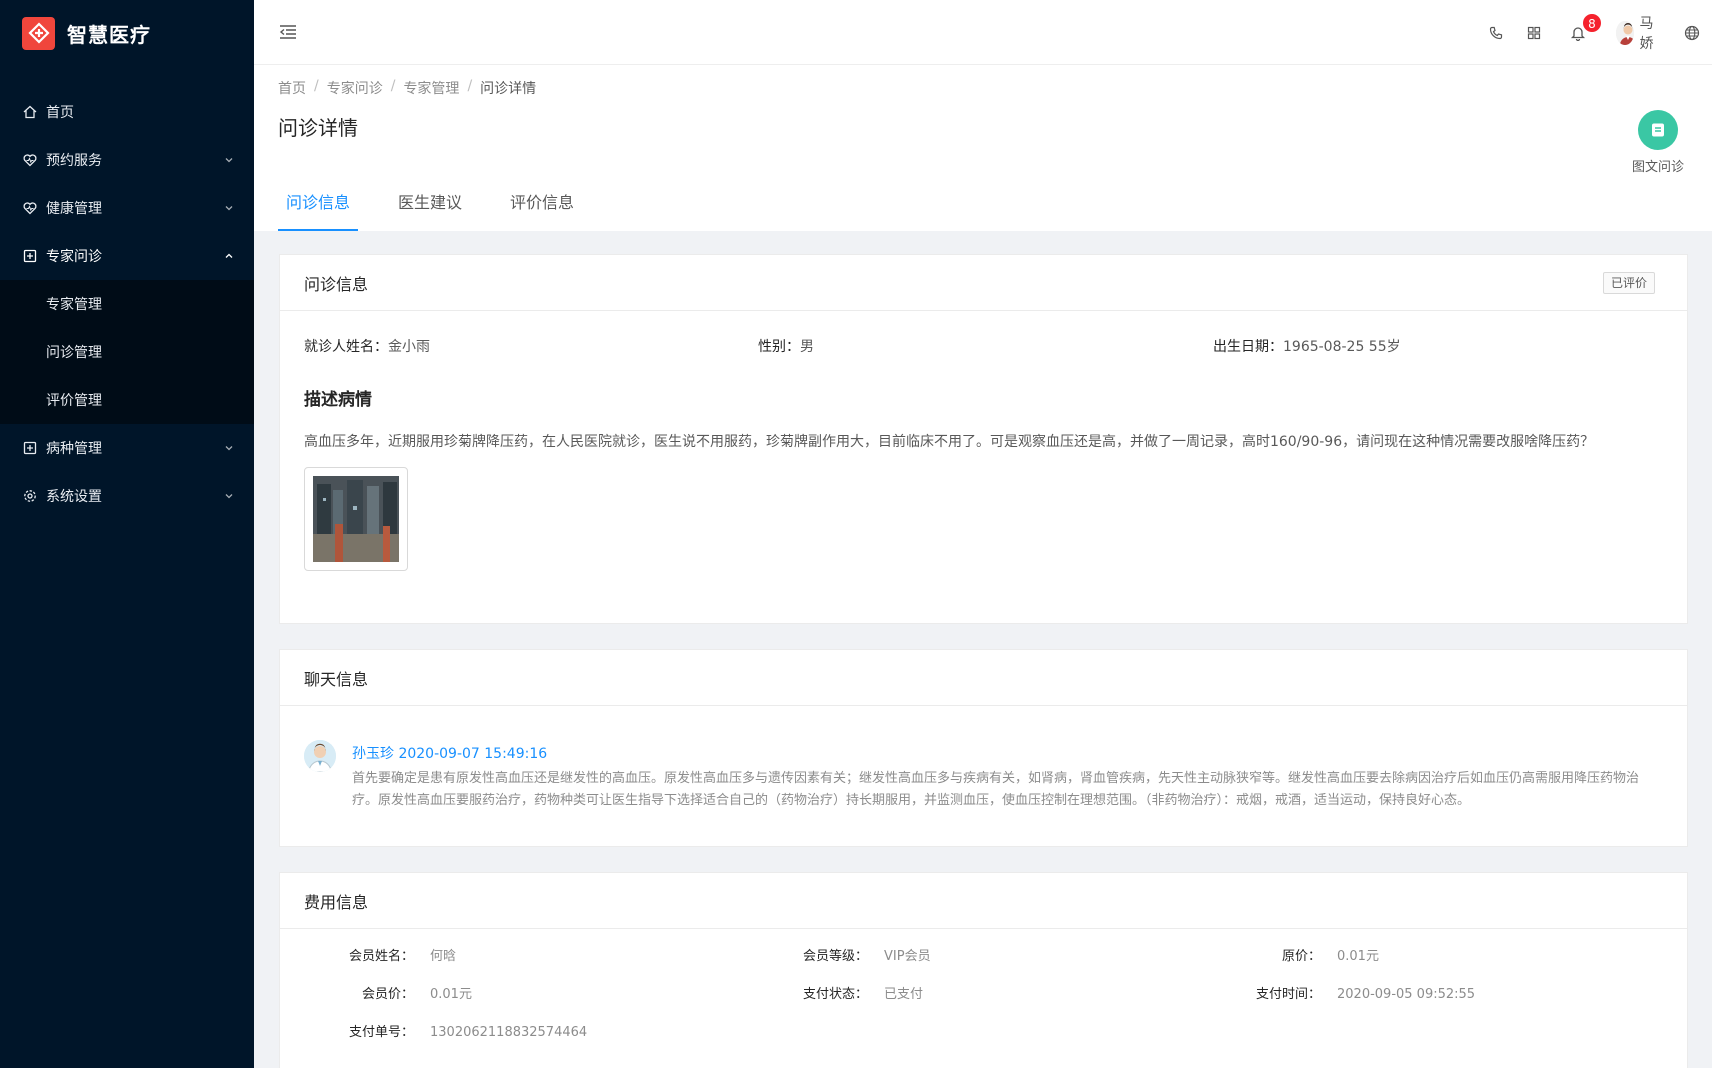 The image size is (1712, 1068). I want to click on menu-fold-icon, so click(288, 32).